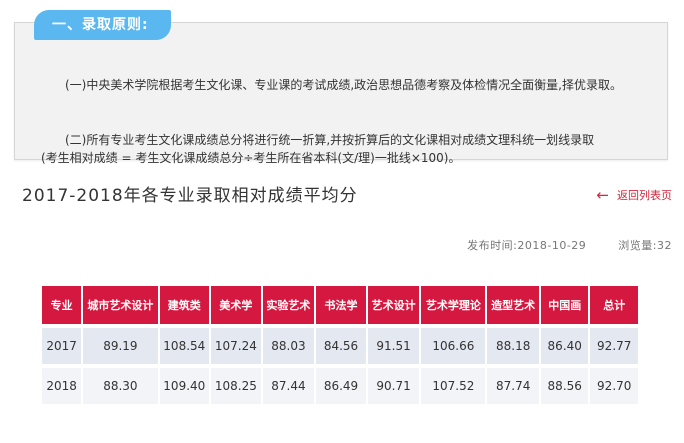  I want to click on table-cell: 88.03, so click(288, 344).